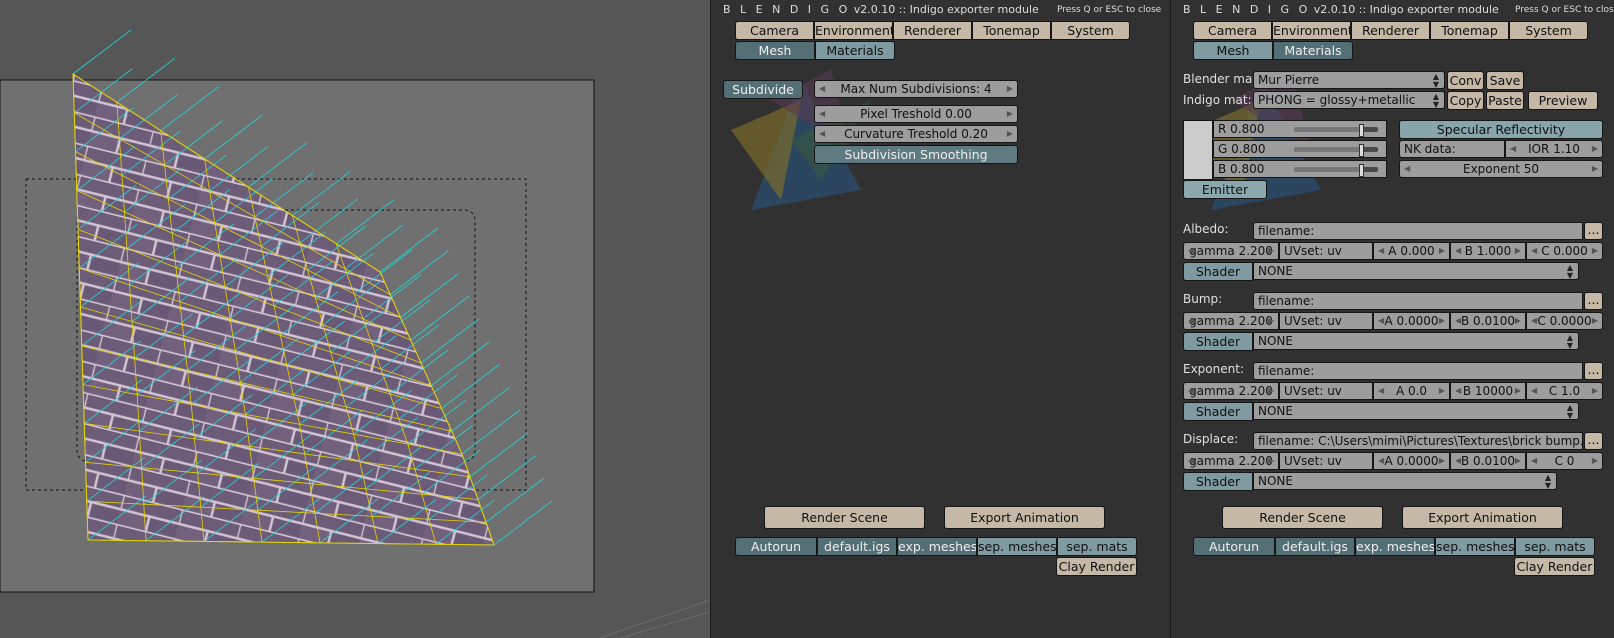 The width and height of the screenshot is (1614, 638). What do you see at coordinates (1349, 100) in the screenshot?
I see `indigo-mat-select: PHONG = glossy+metallic ▲ ▼` at bounding box center [1349, 100].